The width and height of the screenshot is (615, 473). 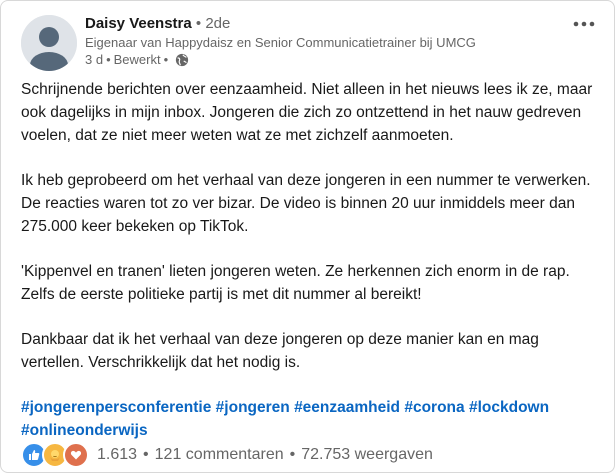 What do you see at coordinates (219, 455) in the screenshot?
I see `comments-count: 121 commentaren` at bounding box center [219, 455].